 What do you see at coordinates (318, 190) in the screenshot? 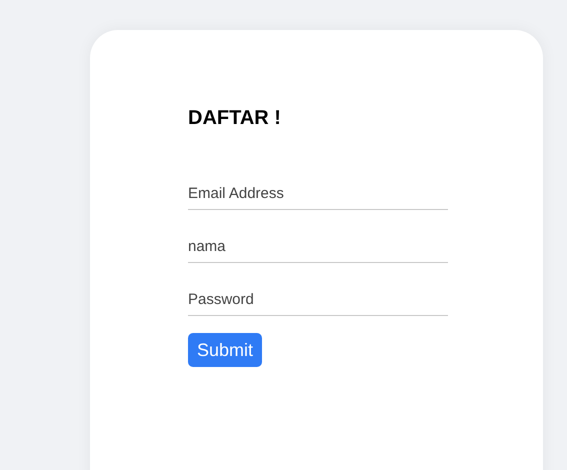
I see `input-field: Email Address` at bounding box center [318, 190].